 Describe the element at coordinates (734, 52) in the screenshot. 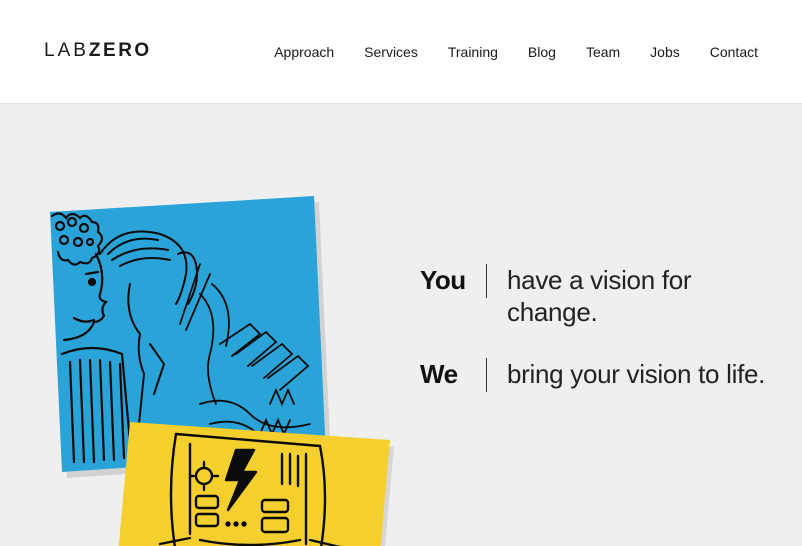

I see `nav-item-contact: Contact` at that location.